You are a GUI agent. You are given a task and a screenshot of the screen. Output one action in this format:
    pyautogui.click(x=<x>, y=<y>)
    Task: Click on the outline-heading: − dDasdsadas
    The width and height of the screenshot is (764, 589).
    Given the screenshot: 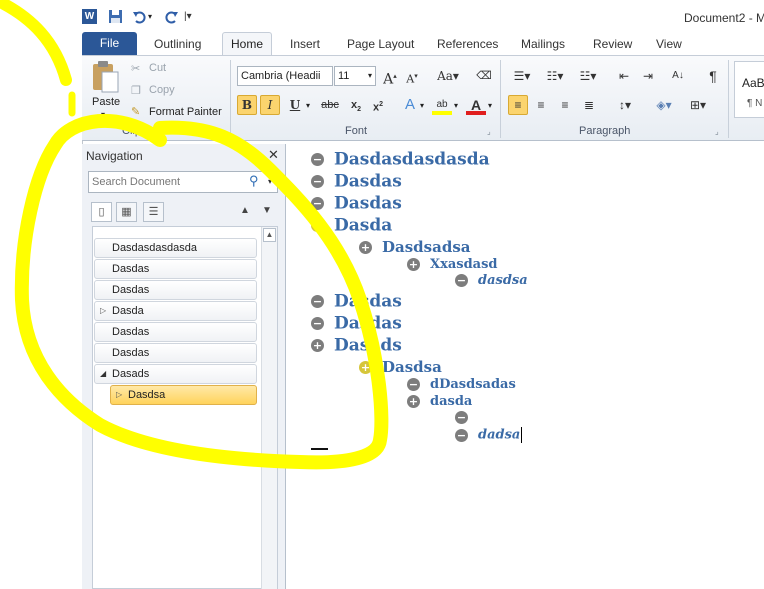 What is the action you would take?
    pyautogui.click(x=461, y=384)
    